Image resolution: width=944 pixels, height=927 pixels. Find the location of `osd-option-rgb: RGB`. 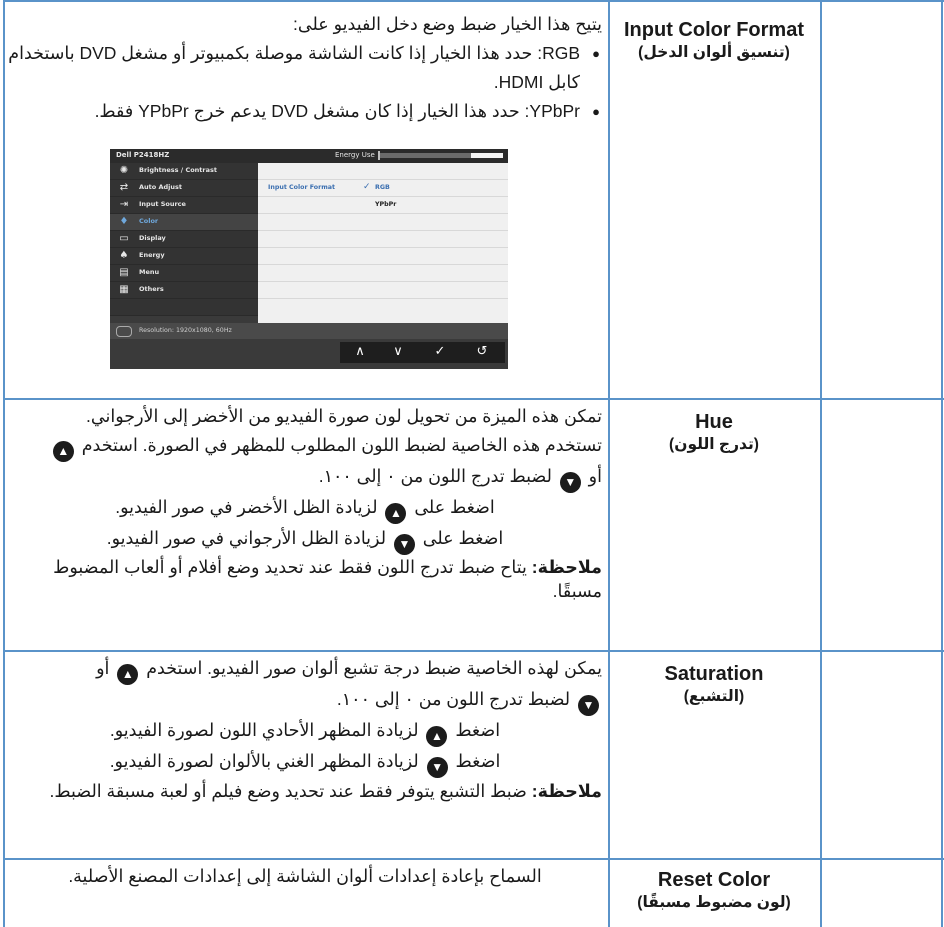

osd-option-rgb: RGB is located at coordinates (382, 187).